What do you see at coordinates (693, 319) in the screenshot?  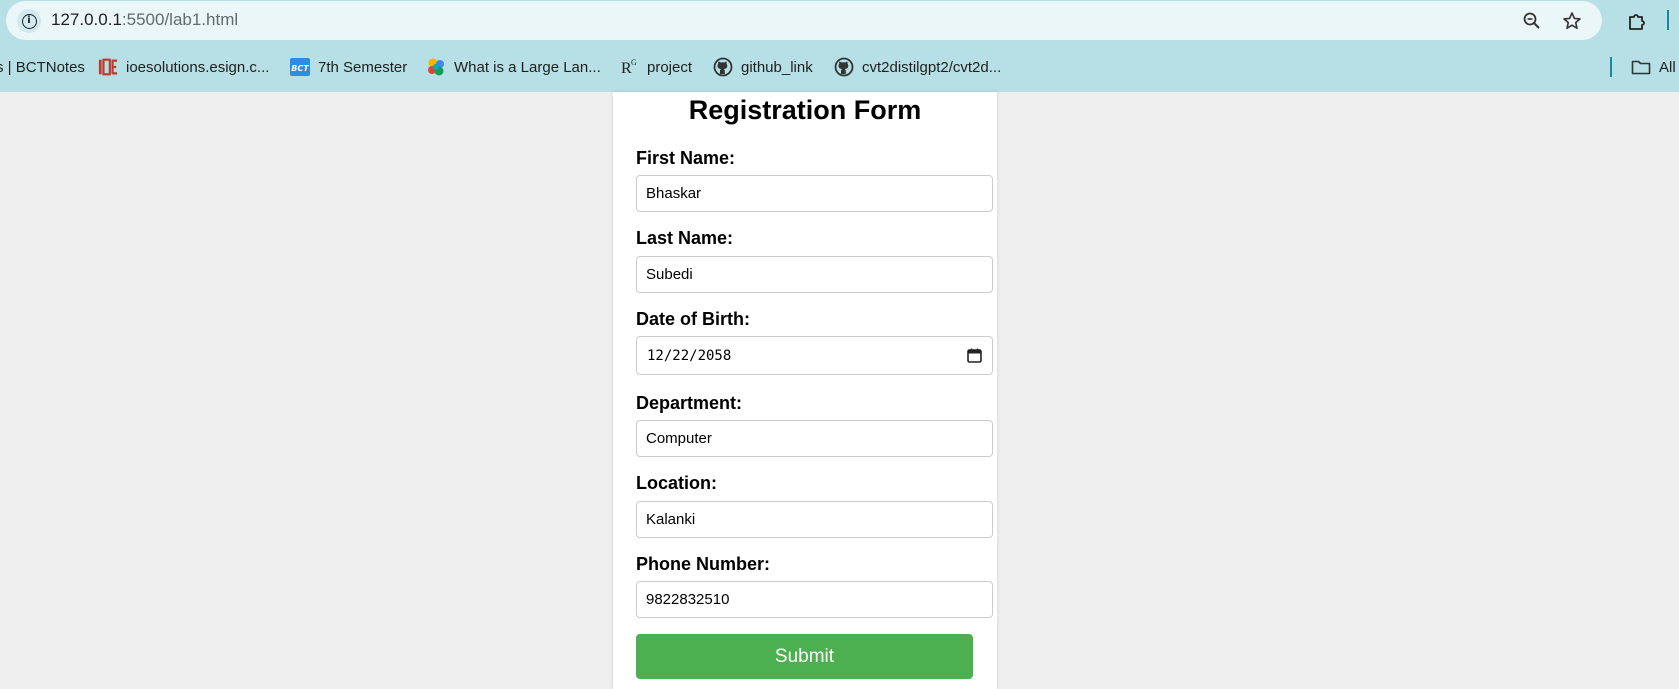 I see `dob-label: Date of Birth:` at bounding box center [693, 319].